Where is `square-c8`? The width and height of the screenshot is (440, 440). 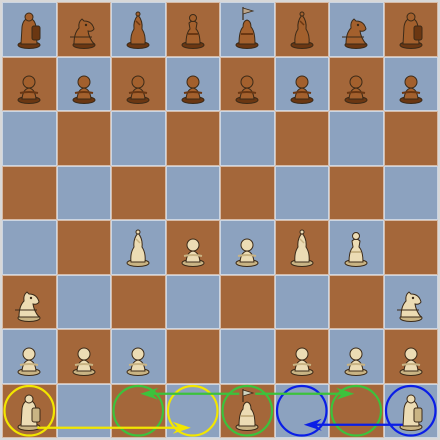 square-c8 is located at coordinates (138, 29).